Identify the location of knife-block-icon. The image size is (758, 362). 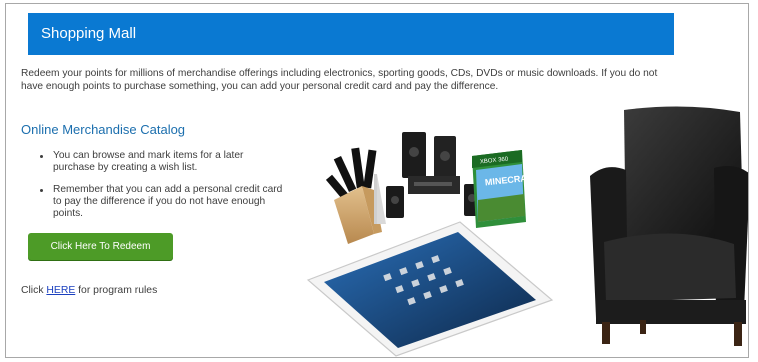
(355, 195).